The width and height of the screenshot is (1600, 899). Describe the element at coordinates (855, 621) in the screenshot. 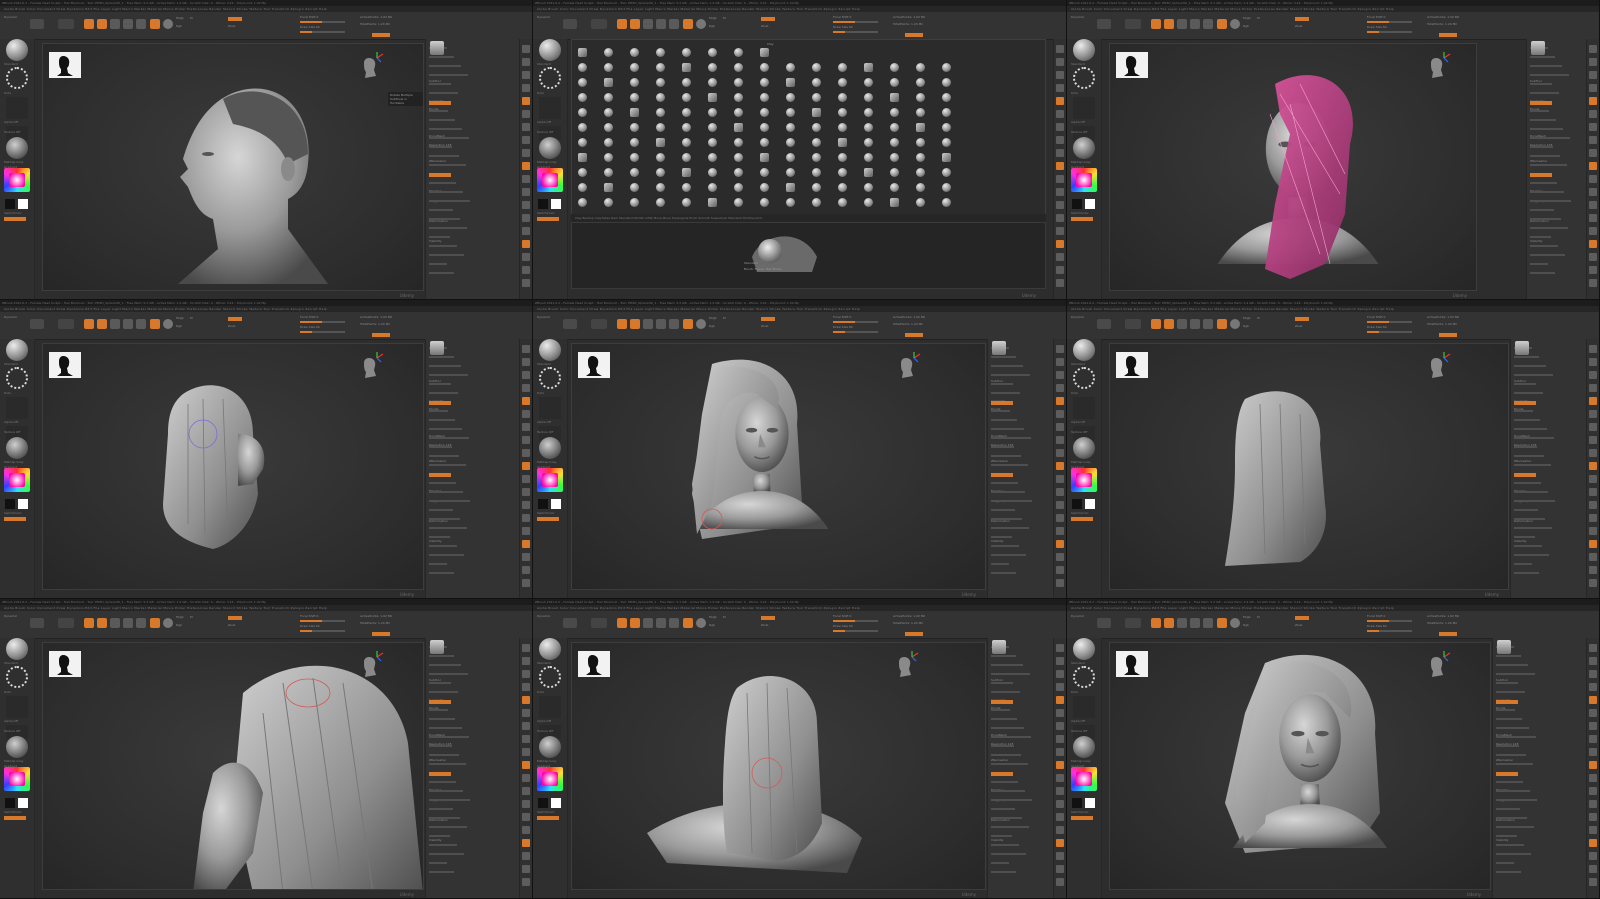

I see `focal-shift-slider` at that location.